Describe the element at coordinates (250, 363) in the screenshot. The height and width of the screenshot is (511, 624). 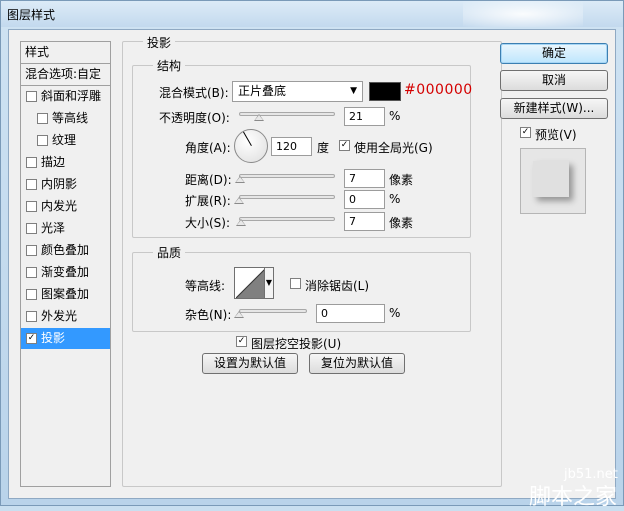
I see `make-default-button: 设置为默认值` at that location.